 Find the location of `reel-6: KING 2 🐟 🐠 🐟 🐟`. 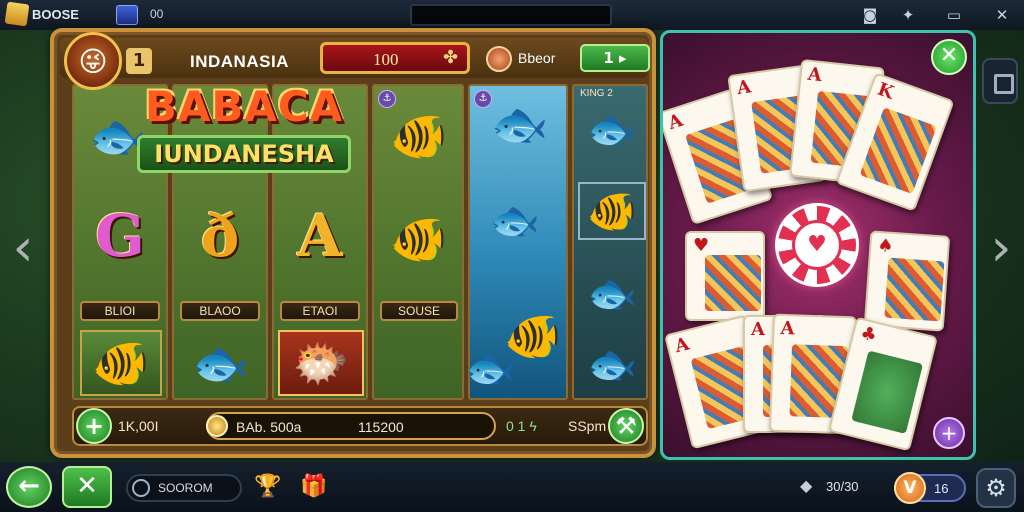

reel-6: KING 2 🐟 🐠 🐟 🐟 is located at coordinates (610, 242).